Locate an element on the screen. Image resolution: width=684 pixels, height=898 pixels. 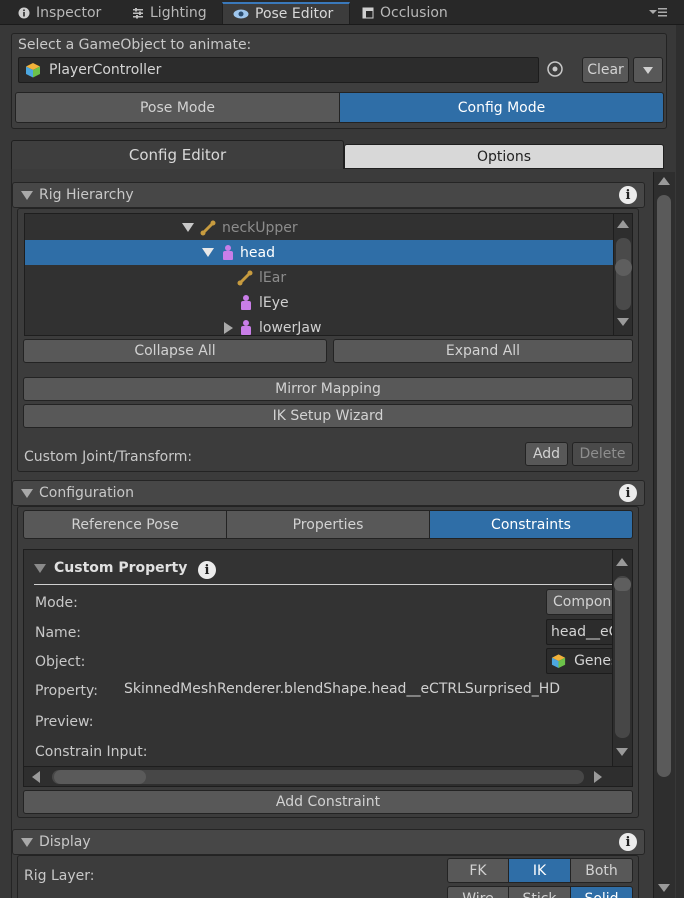
object-label: Object: is located at coordinates (60, 662).